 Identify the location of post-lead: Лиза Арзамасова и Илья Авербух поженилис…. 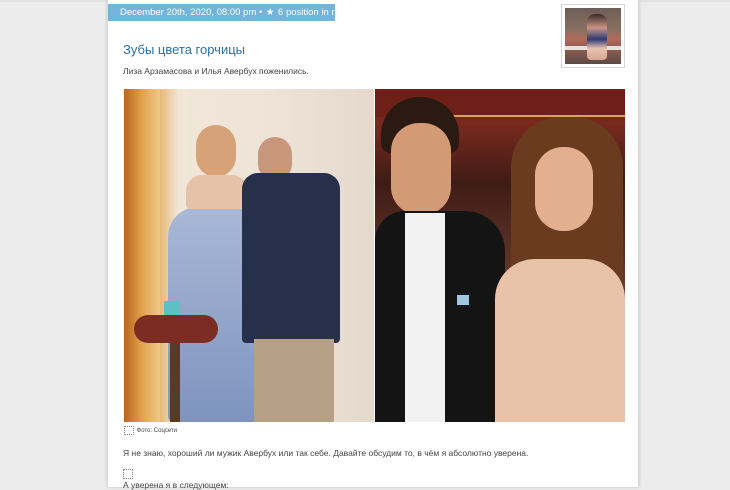
(216, 71).